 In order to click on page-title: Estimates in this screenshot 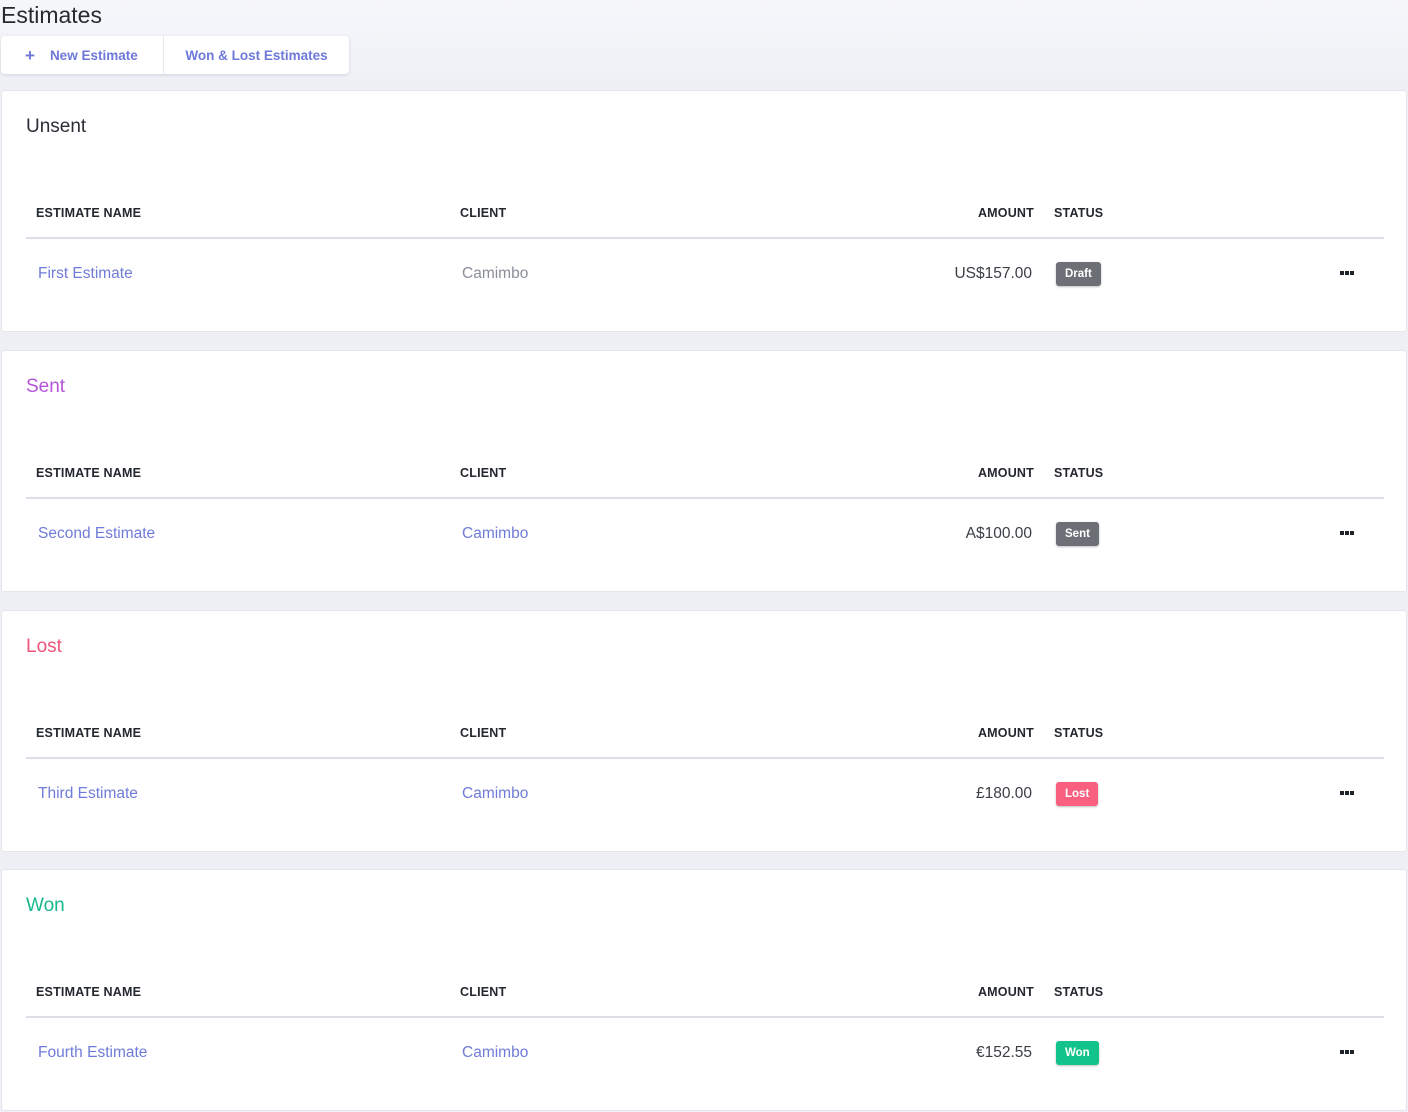, I will do `click(51, 15)`.